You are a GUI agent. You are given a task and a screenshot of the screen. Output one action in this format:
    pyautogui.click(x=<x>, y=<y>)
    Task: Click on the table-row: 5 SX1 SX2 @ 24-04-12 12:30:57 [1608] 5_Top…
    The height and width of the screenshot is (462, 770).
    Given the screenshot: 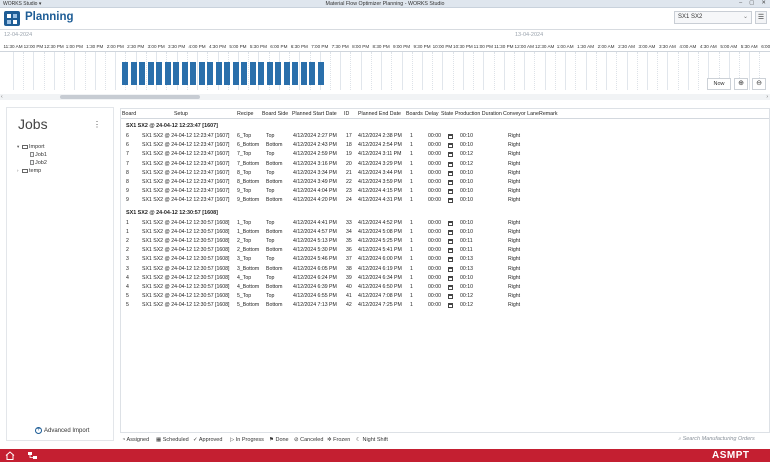 What is the action you would take?
    pyautogui.click(x=445, y=296)
    